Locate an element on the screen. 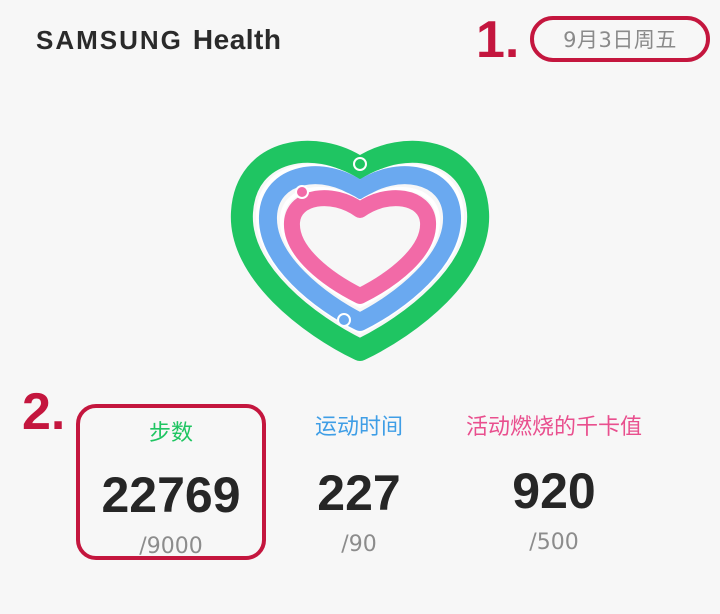 This screenshot has height=614, width=720. calories-stat: 活动燃烧的千卡值 920 /500 is located at coordinates (554, 483).